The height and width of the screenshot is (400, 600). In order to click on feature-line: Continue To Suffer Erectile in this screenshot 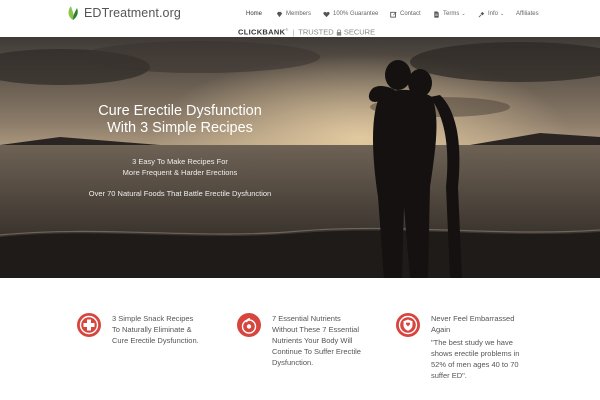, I will do `click(316, 351)`.